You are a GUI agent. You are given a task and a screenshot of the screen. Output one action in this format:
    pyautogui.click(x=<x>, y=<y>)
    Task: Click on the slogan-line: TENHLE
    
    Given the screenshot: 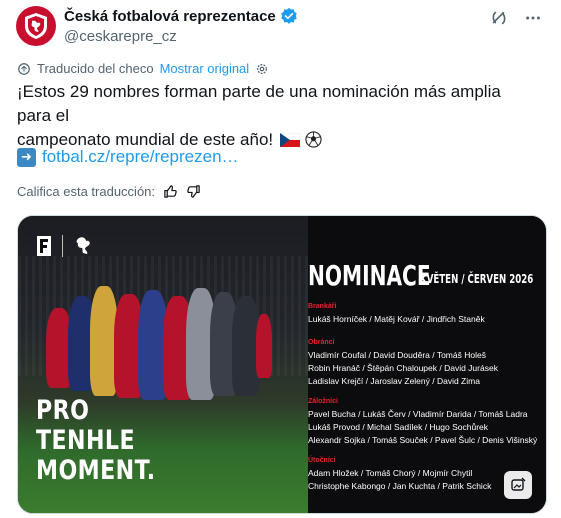 What is the action you would take?
    pyautogui.click(x=85, y=440)
    